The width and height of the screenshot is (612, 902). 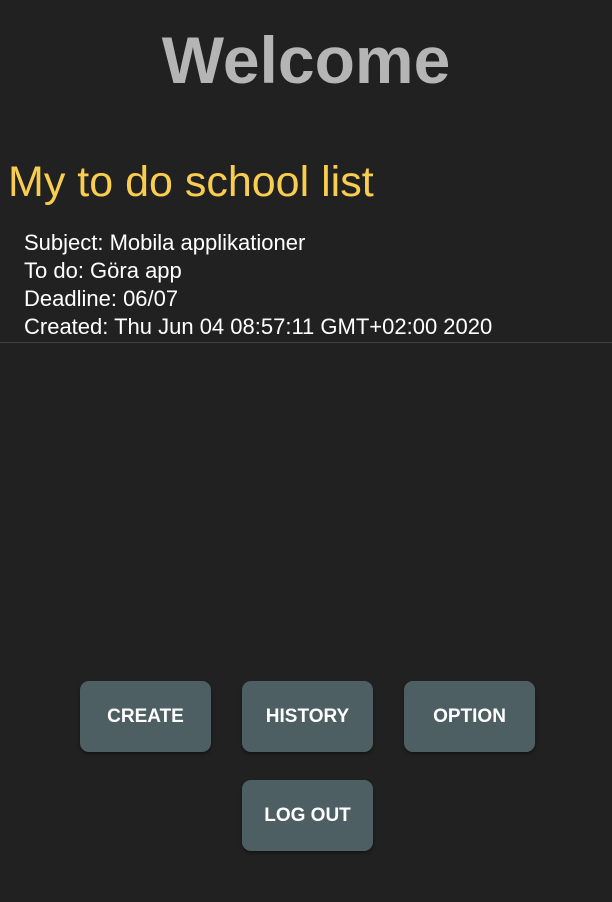 I want to click on logout-button: LOG OUT, so click(x=307, y=815).